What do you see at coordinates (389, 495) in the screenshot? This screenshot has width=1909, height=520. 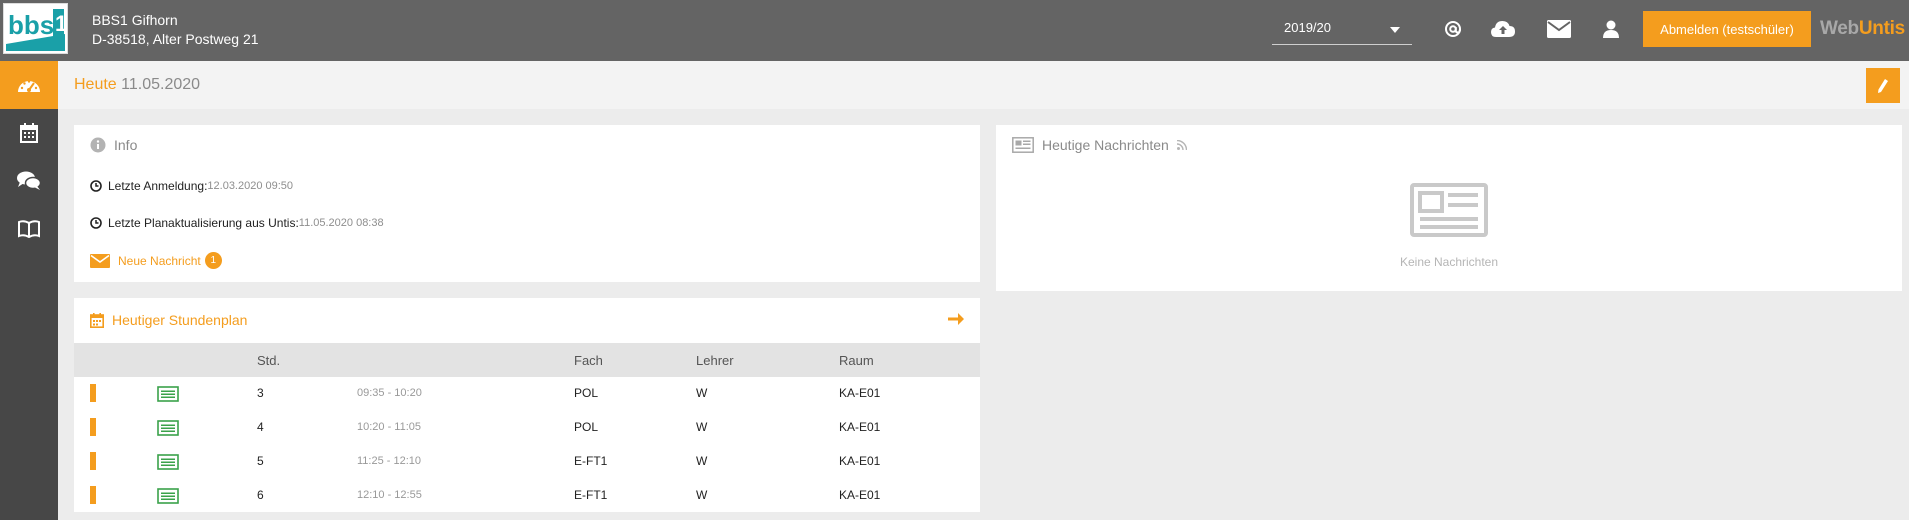 I see `lesson-time: 12:10 - 12:55` at bounding box center [389, 495].